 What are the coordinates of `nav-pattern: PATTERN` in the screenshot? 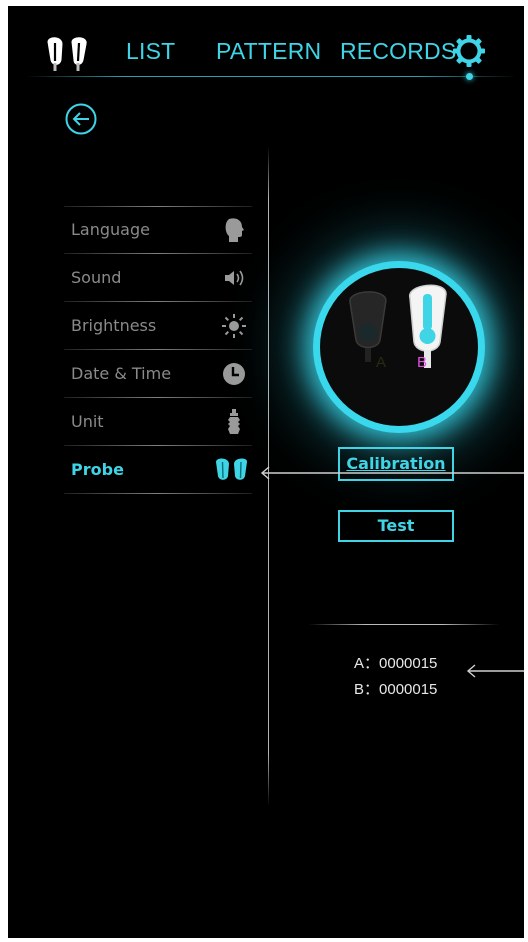 It's located at (268, 51).